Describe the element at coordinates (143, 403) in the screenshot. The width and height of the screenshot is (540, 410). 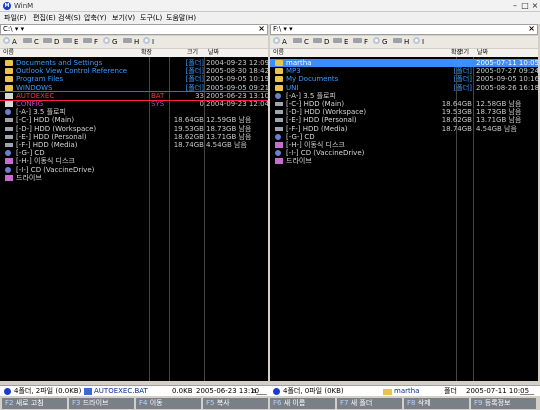
I see `fkey-label: F4` at that location.